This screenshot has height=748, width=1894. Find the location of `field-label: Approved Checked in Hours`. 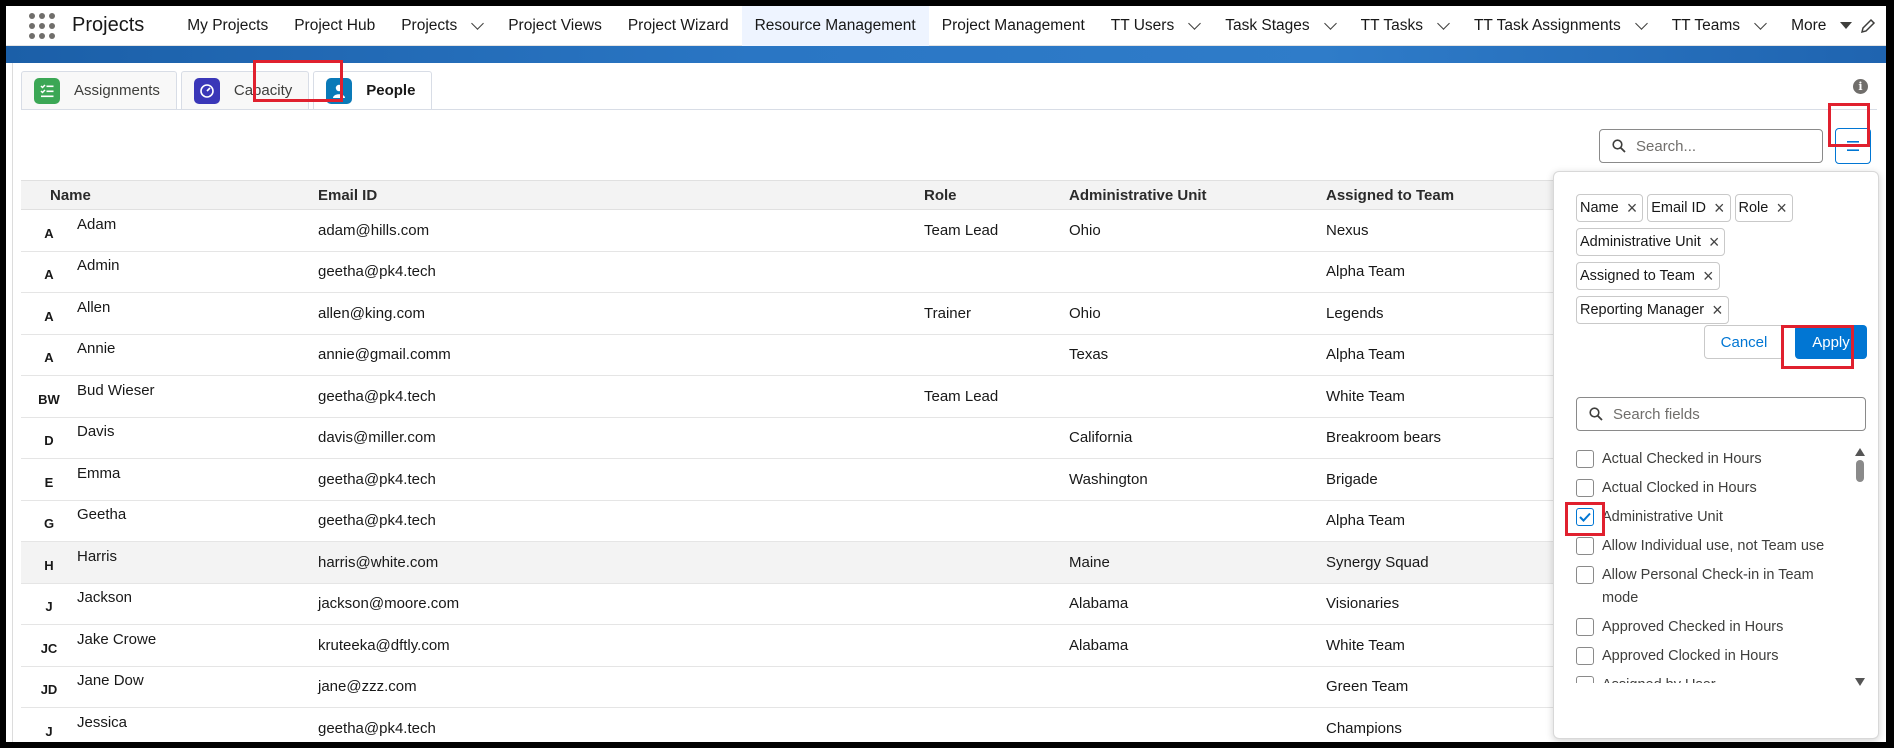

field-label: Approved Checked in Hours is located at coordinates (1693, 627).